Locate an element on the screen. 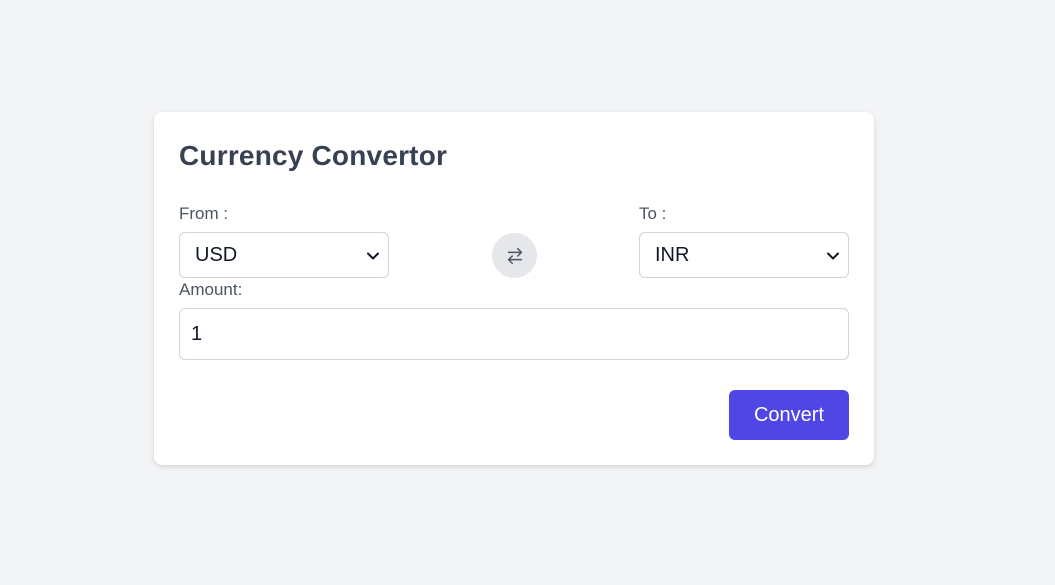 The width and height of the screenshot is (1055, 585). swap-arrows-icon is located at coordinates (514, 255).